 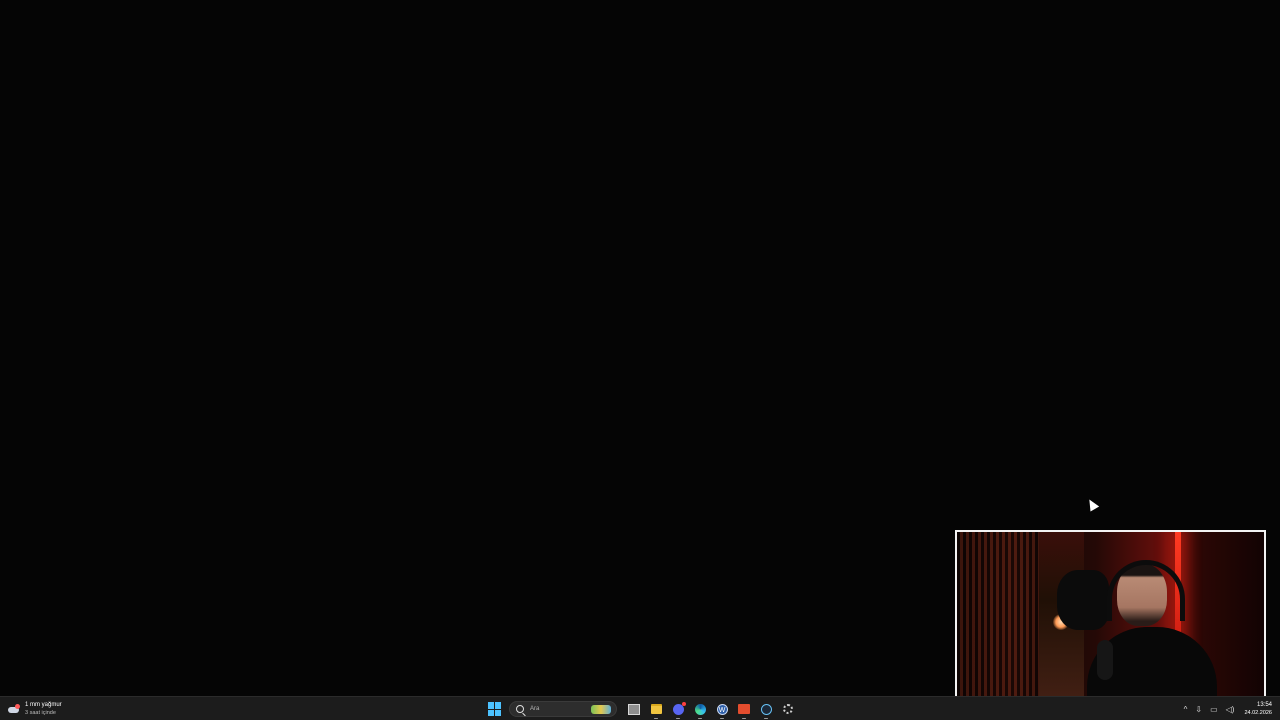 I want to click on w-app-button: W, so click(x=722, y=710).